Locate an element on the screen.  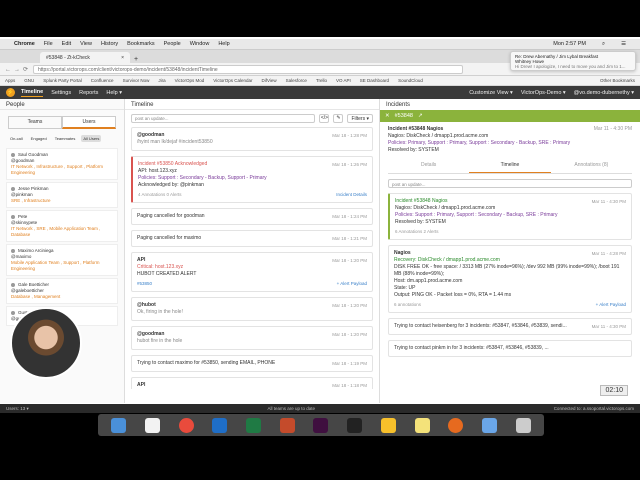
bookmark: SE Dashboard is located at coordinates (374, 80).